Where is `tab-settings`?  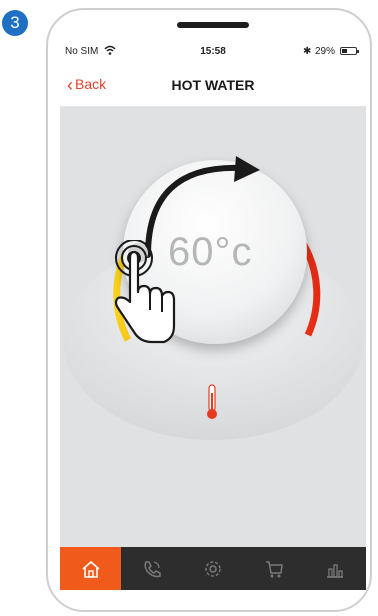 tab-settings is located at coordinates (212, 568).